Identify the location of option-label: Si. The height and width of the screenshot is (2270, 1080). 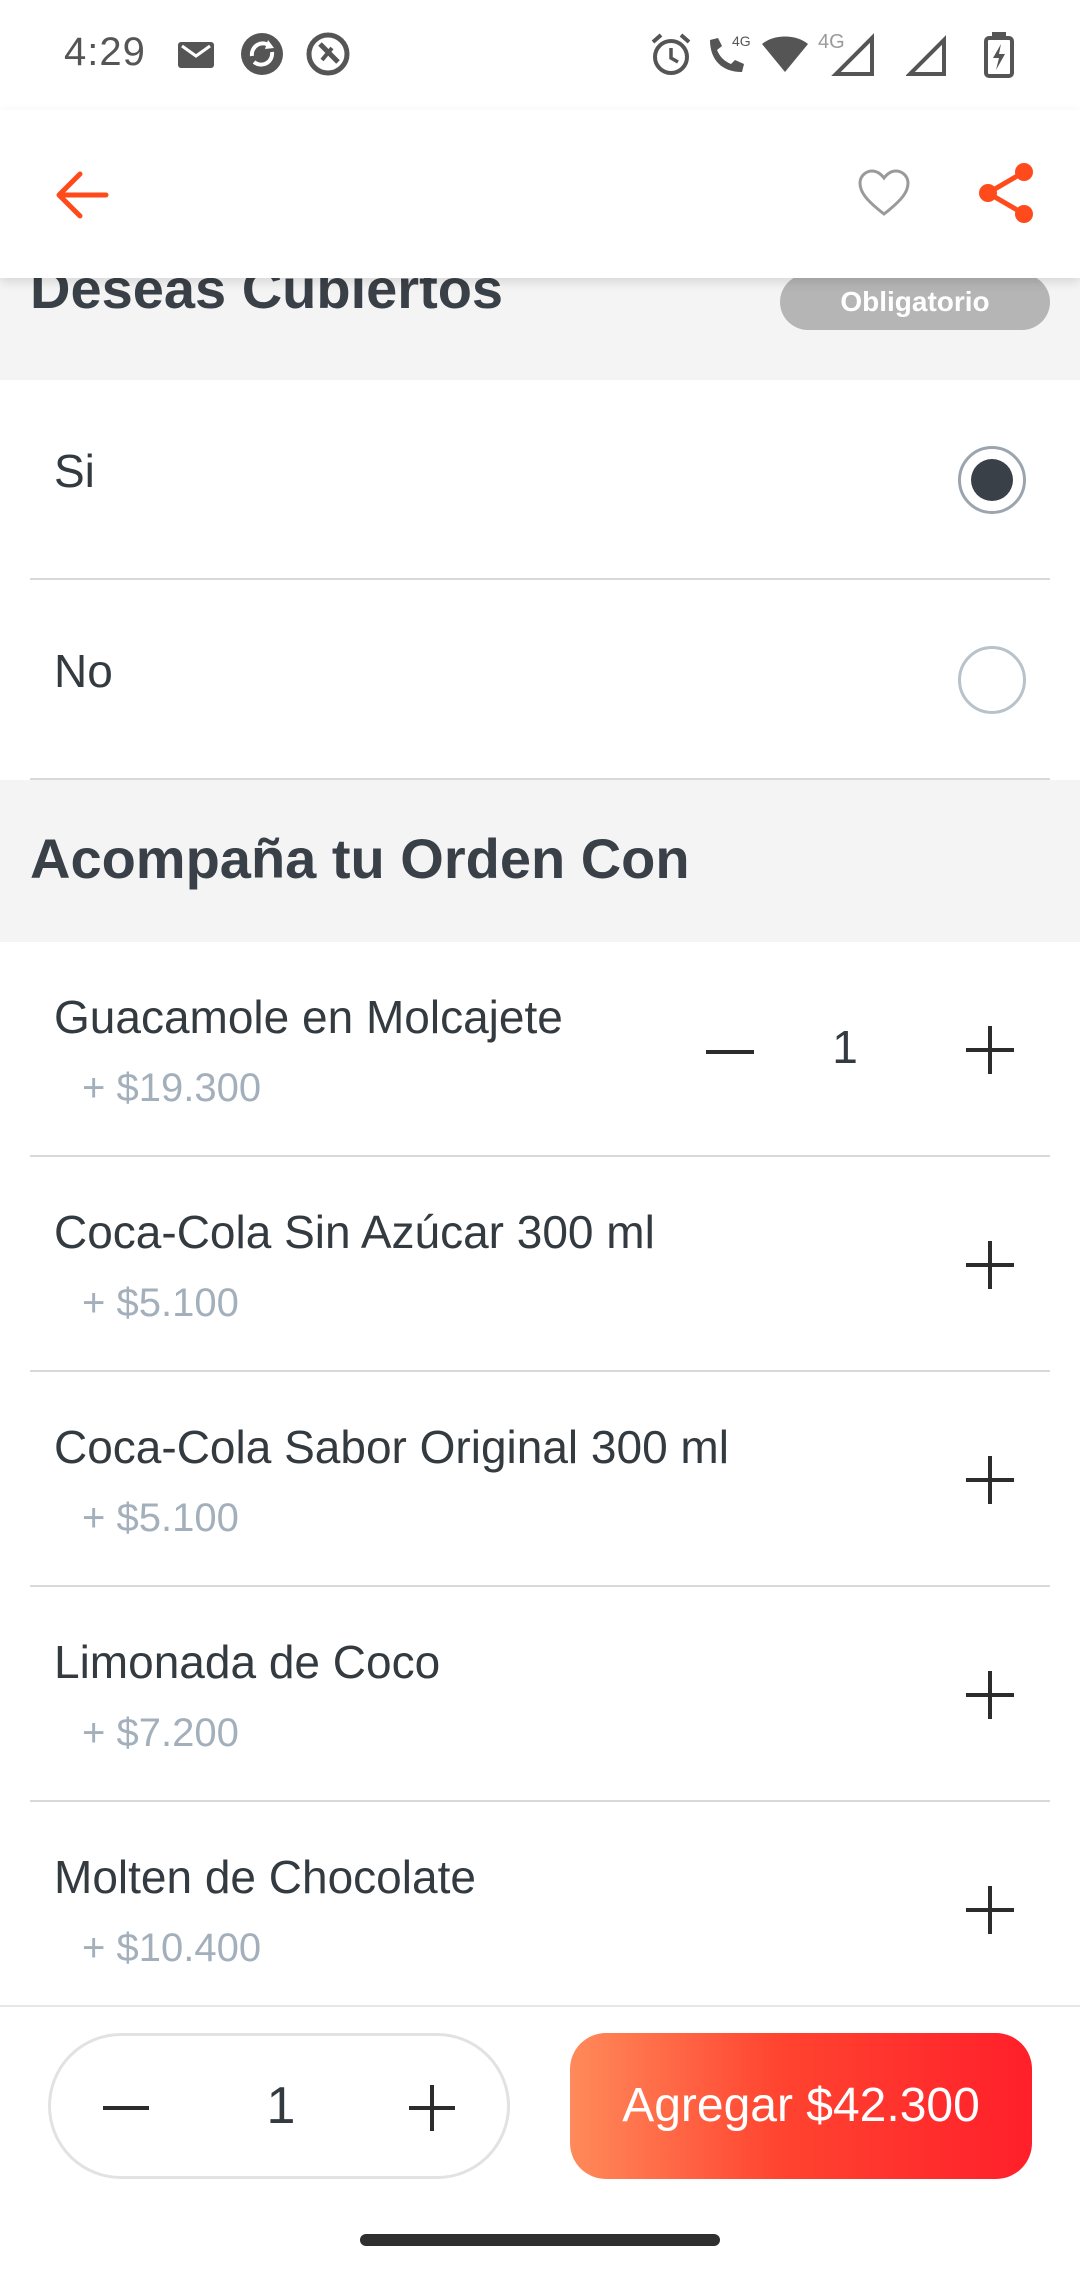
(74, 471).